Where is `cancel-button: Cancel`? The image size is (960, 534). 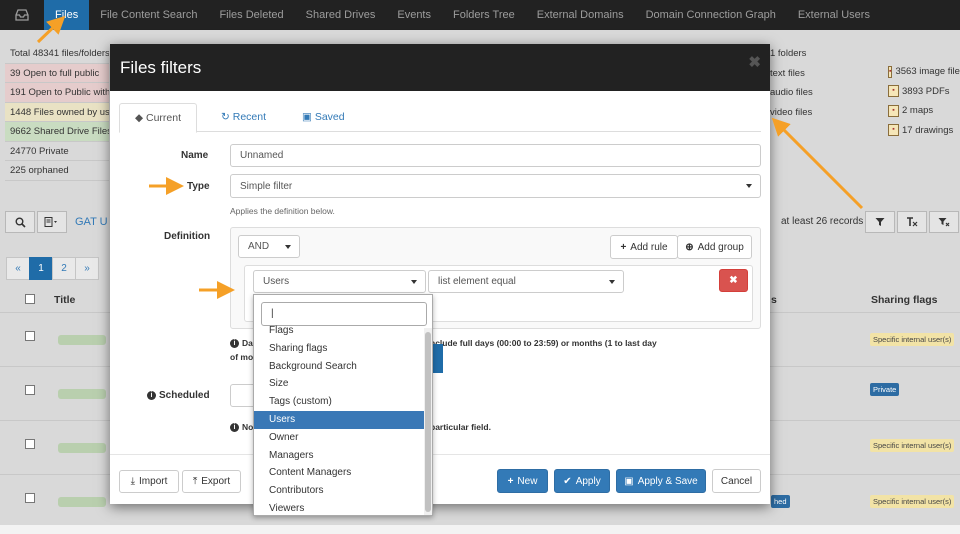 cancel-button: Cancel is located at coordinates (736, 481).